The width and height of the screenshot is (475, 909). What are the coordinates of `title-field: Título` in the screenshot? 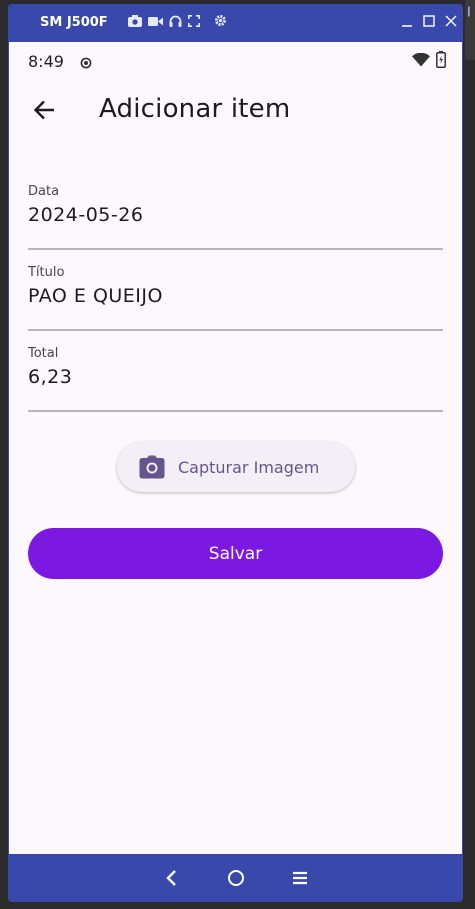 It's located at (235, 298).